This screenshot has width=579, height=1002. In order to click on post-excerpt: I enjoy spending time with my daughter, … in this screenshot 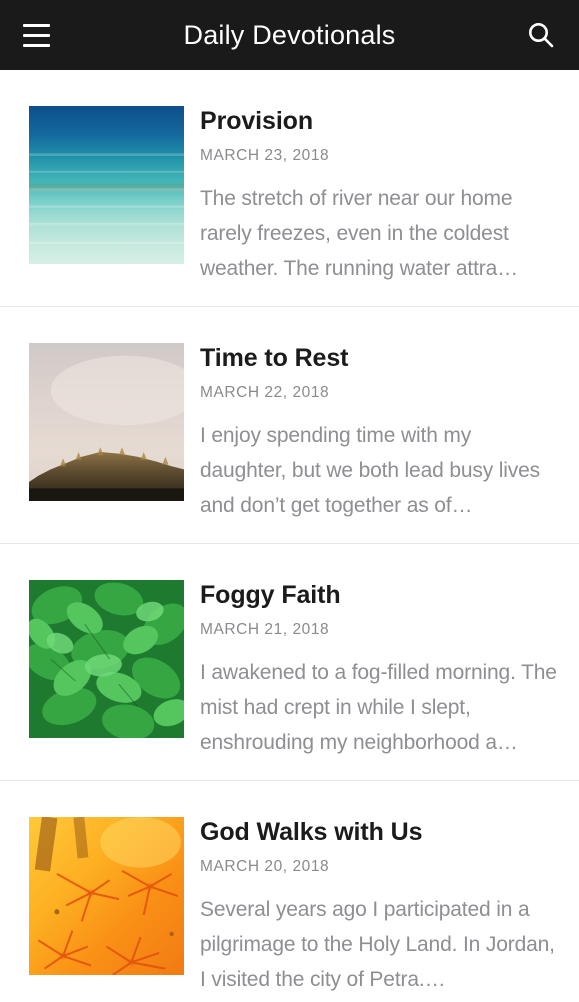, I will do `click(370, 470)`.